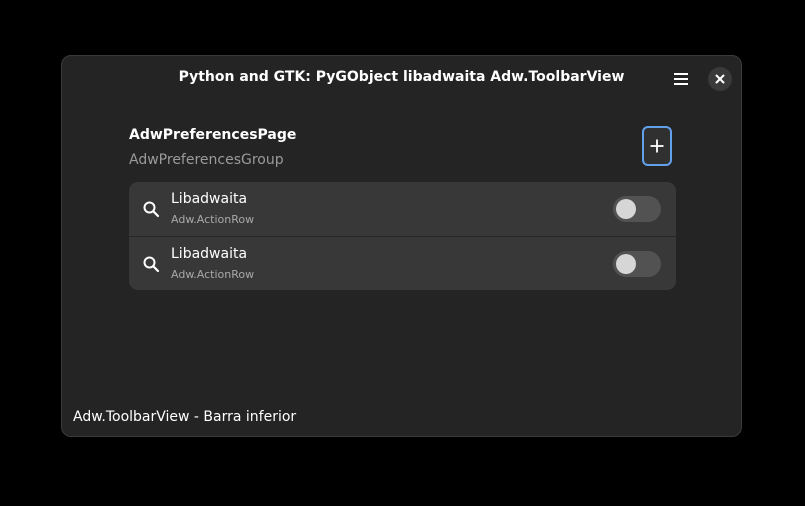  I want to click on bottom-bar-label: Adw.ToolbarView - Barra inferior, so click(185, 417).